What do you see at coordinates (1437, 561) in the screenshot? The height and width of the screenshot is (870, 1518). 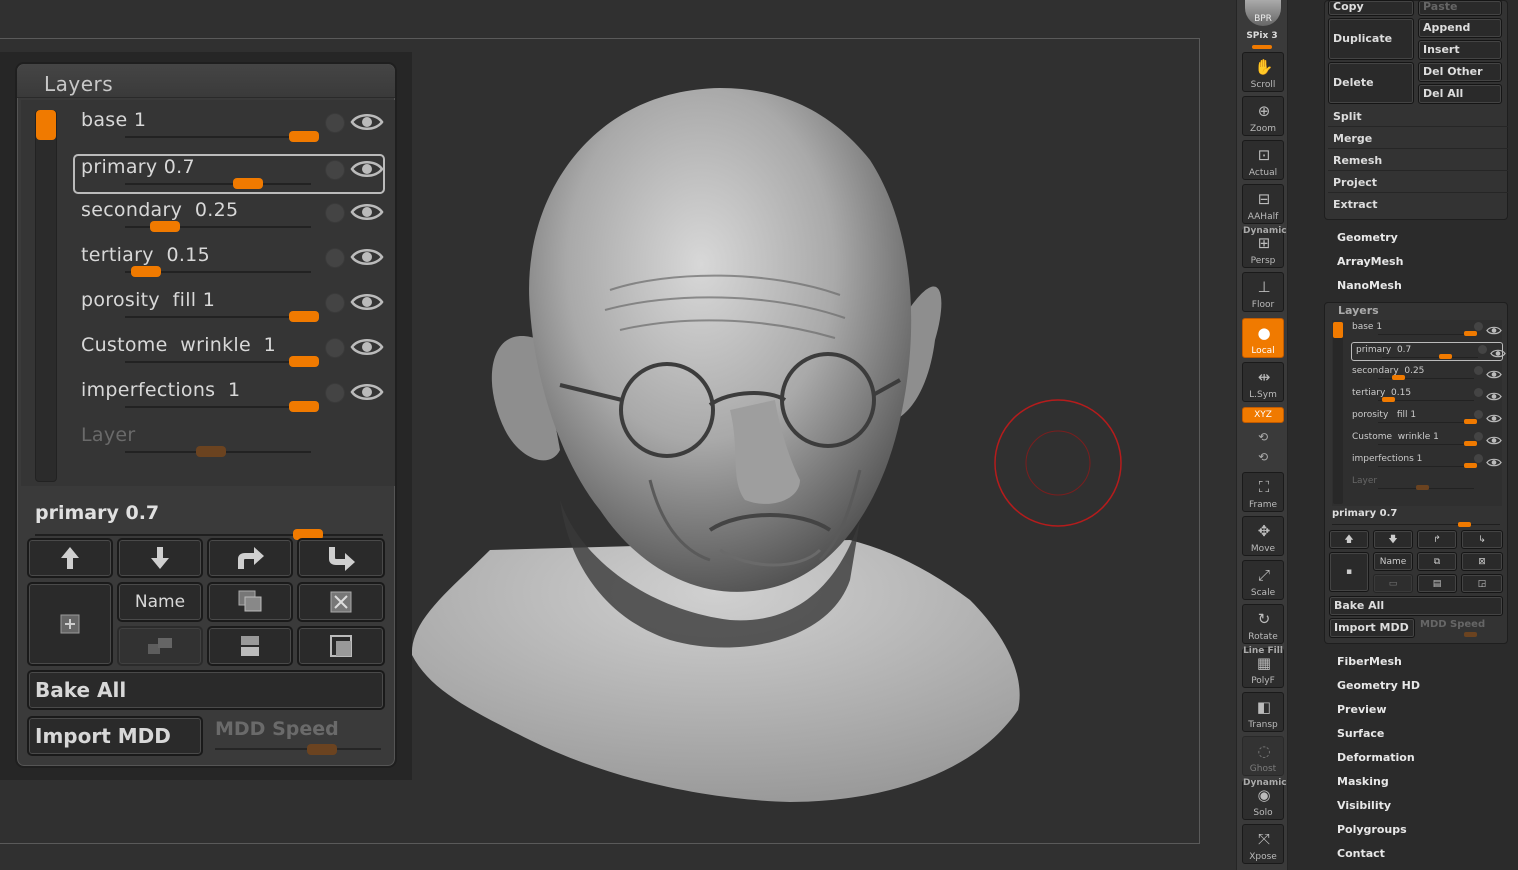 I see `small-duplicate-layer-button: ⧉` at bounding box center [1437, 561].